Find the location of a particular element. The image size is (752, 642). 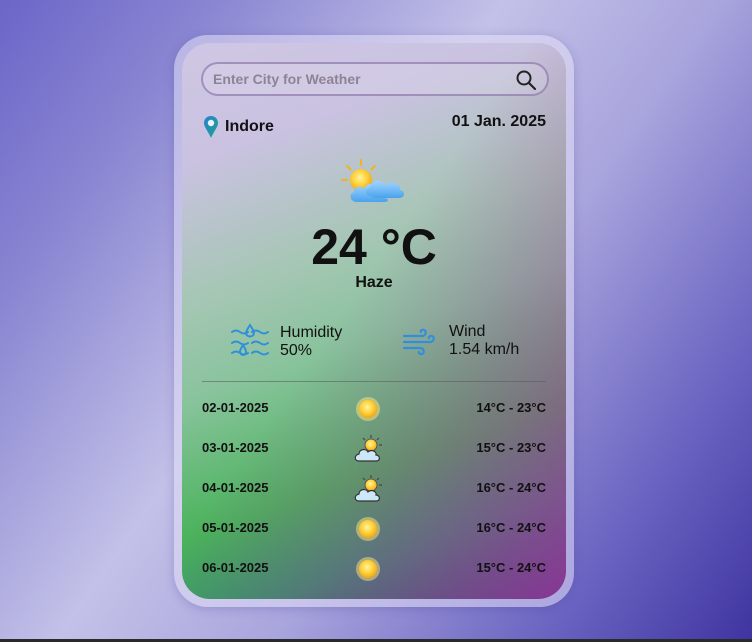

forecast-date: 02-01-2025 is located at coordinates (235, 407).